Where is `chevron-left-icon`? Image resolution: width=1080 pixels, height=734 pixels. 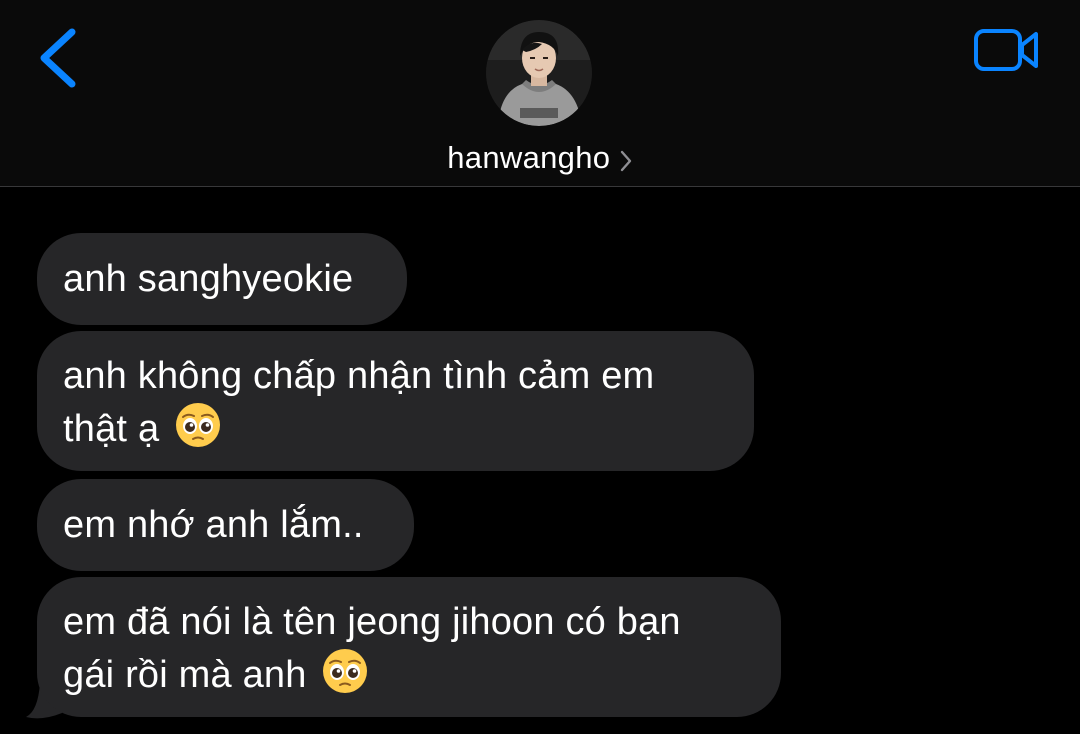
chevron-left-icon is located at coordinates (58, 58).